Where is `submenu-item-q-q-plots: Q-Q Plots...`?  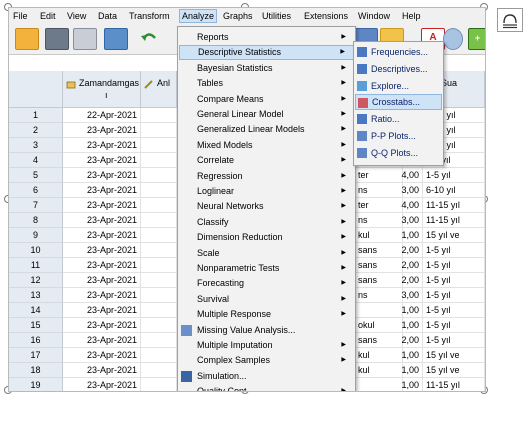
submenu-item-q-q-plots: Q-Q Plots... is located at coordinates (398, 153).